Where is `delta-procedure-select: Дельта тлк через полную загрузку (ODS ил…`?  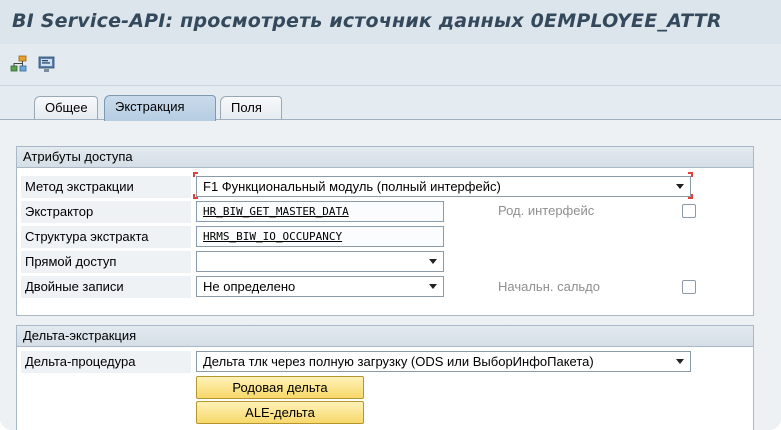
delta-procedure-select: Дельта тлк через полную загрузку (ODS ил… is located at coordinates (443, 361).